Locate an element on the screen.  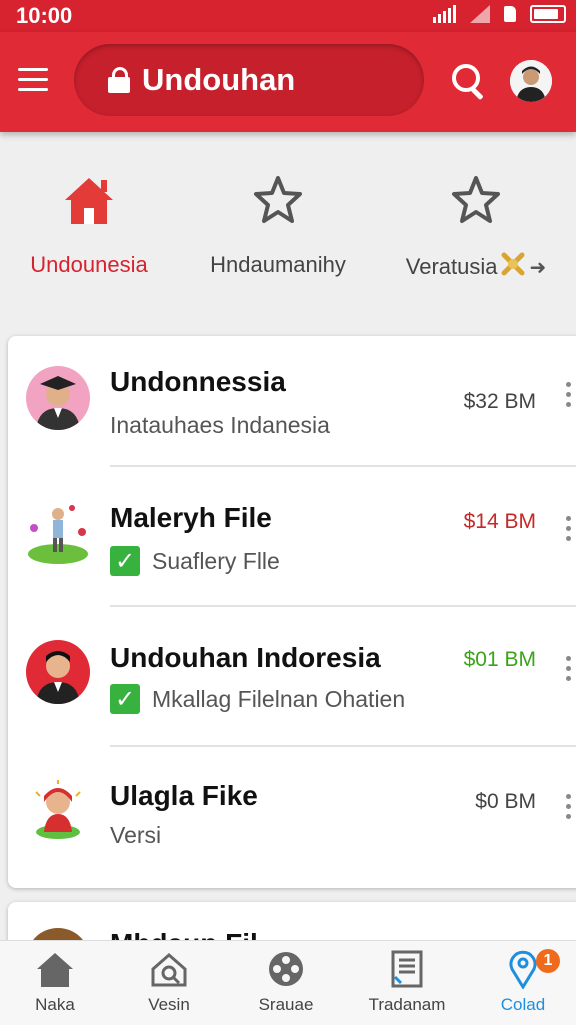
status-time: 10:00 is located at coordinates (44, 15).